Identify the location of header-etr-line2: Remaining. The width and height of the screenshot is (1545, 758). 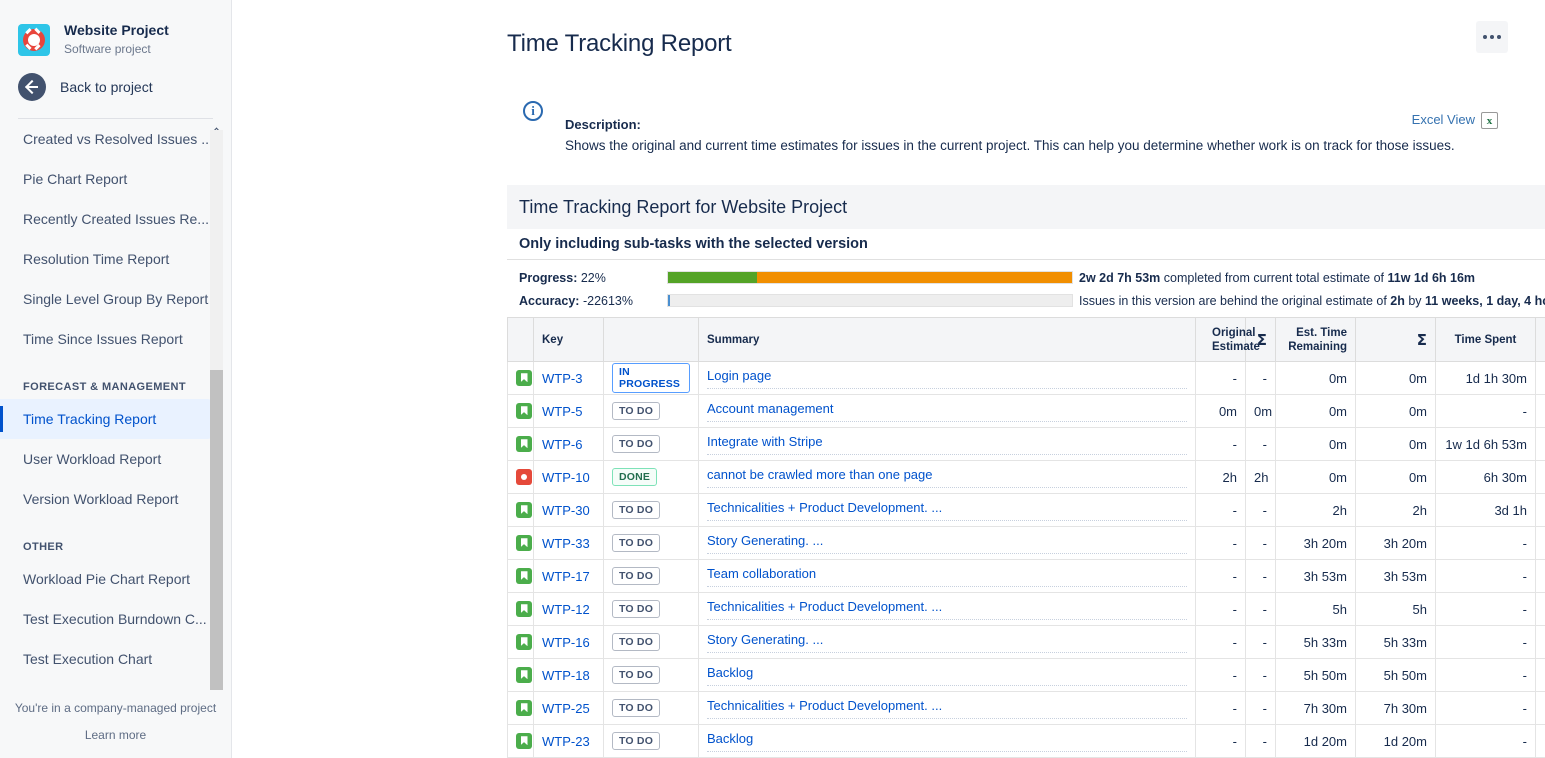
(1317, 346).